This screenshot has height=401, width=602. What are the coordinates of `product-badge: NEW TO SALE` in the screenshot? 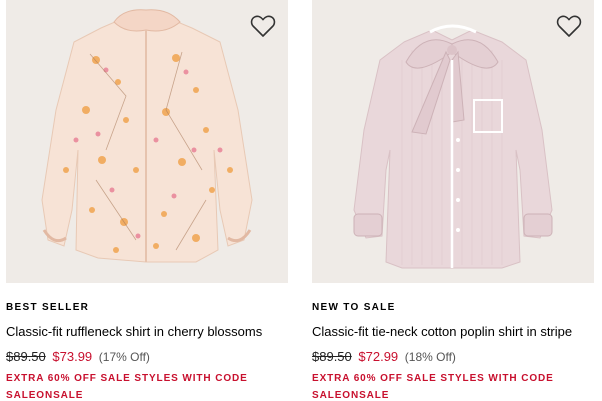 It's located at (354, 307).